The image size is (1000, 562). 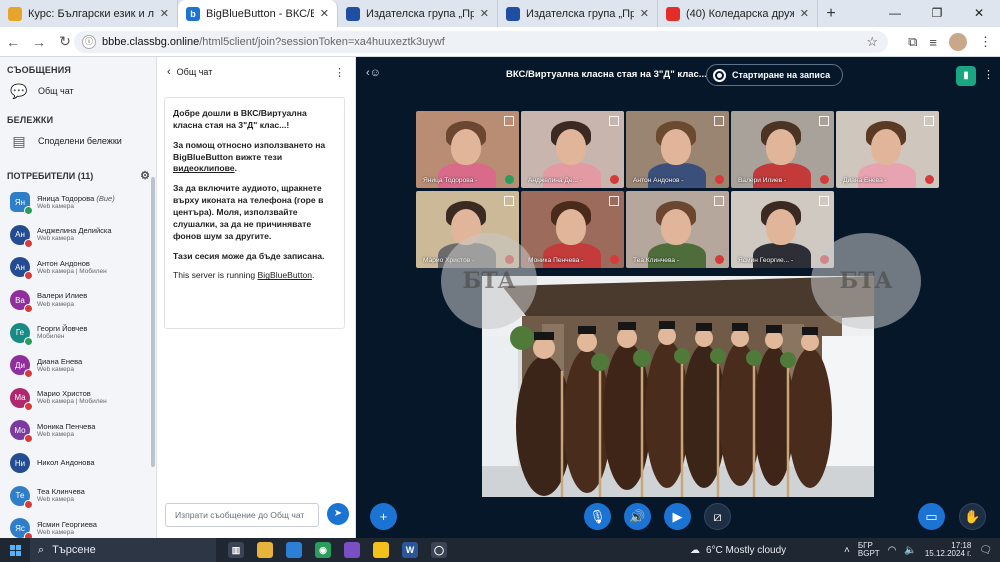 I want to click on start-recording-button: Стартиране на записа, so click(x=775, y=75).